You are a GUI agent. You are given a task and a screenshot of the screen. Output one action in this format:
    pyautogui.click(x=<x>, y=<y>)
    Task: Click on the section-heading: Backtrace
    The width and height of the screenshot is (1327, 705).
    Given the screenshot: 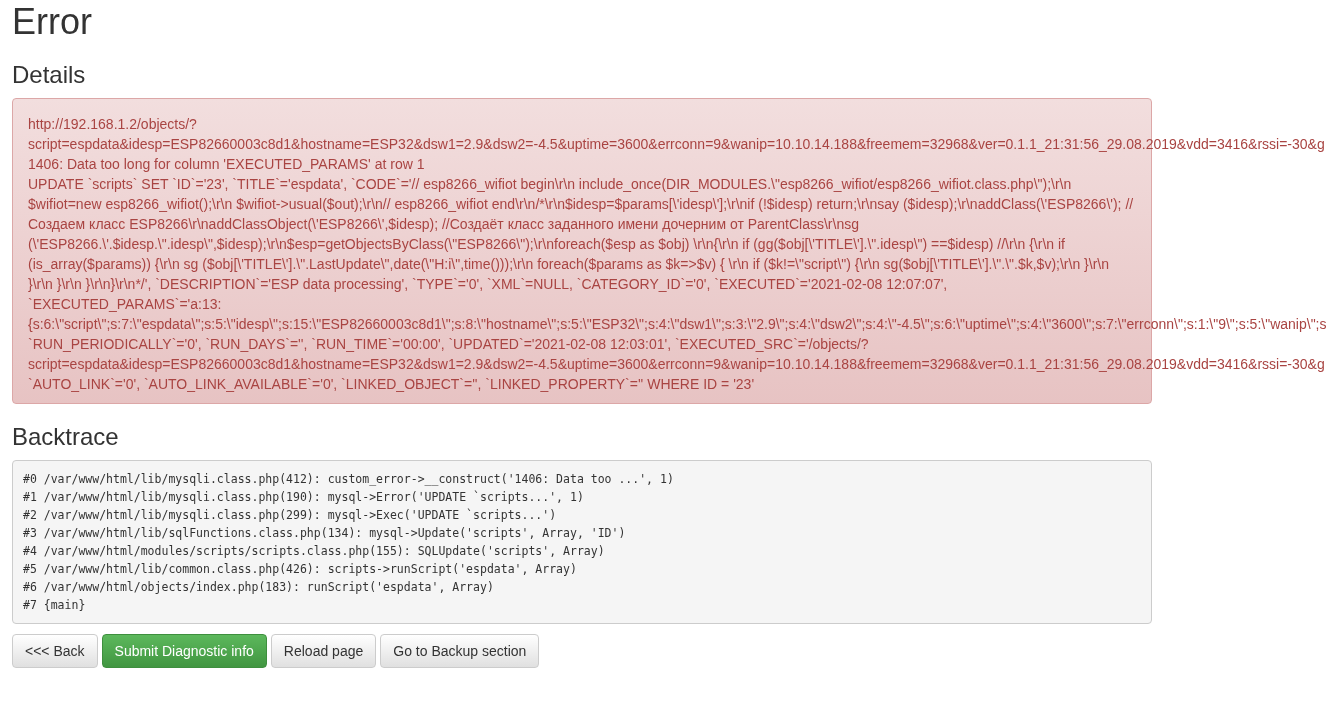 What is the action you would take?
    pyautogui.click(x=66, y=437)
    